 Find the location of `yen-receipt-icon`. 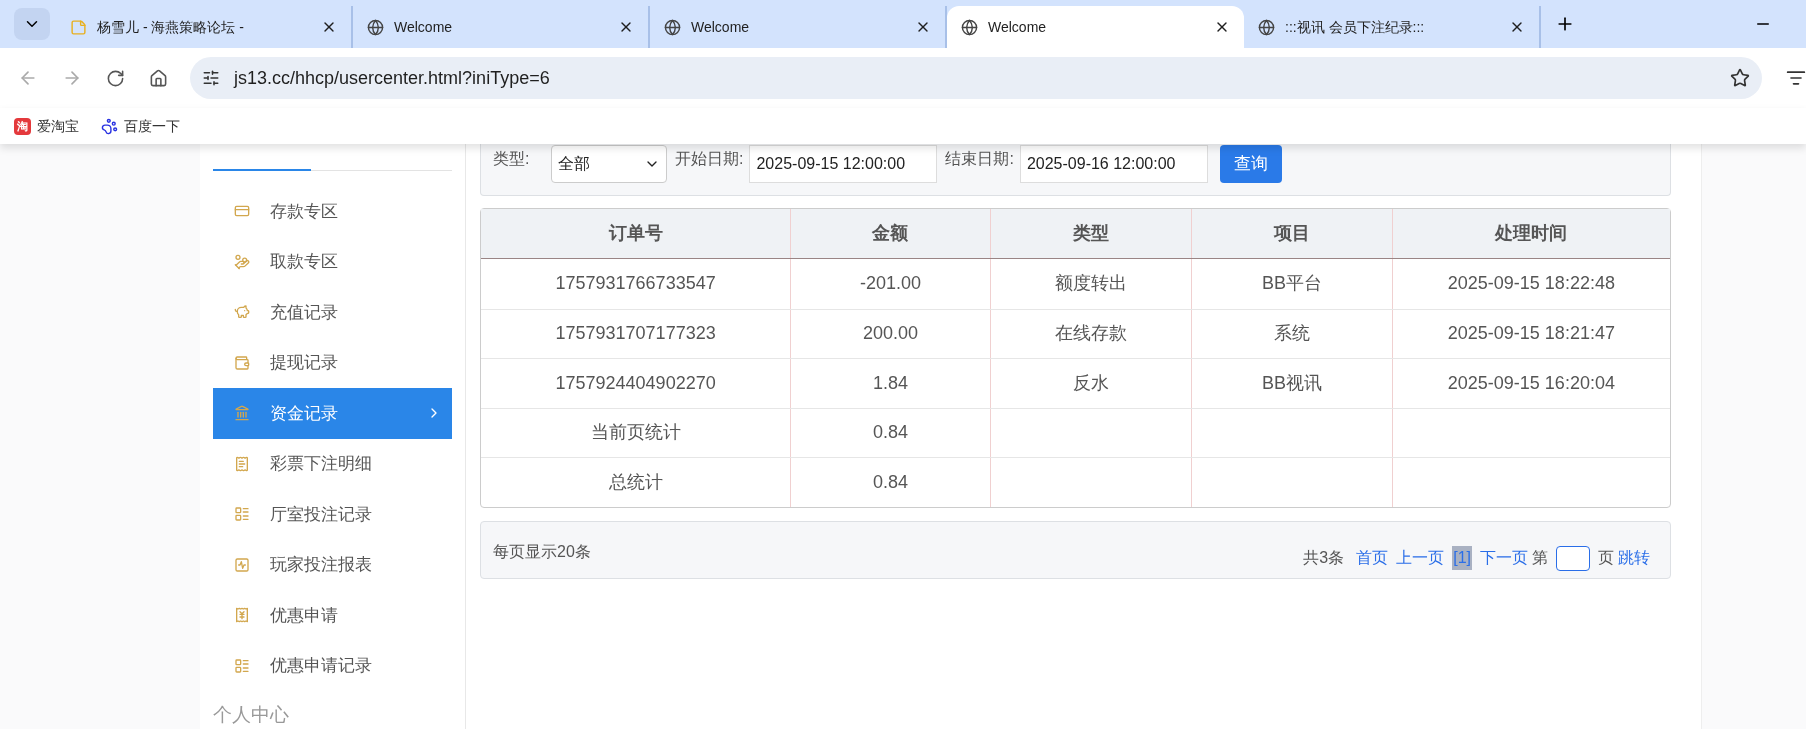

yen-receipt-icon is located at coordinates (242, 615).